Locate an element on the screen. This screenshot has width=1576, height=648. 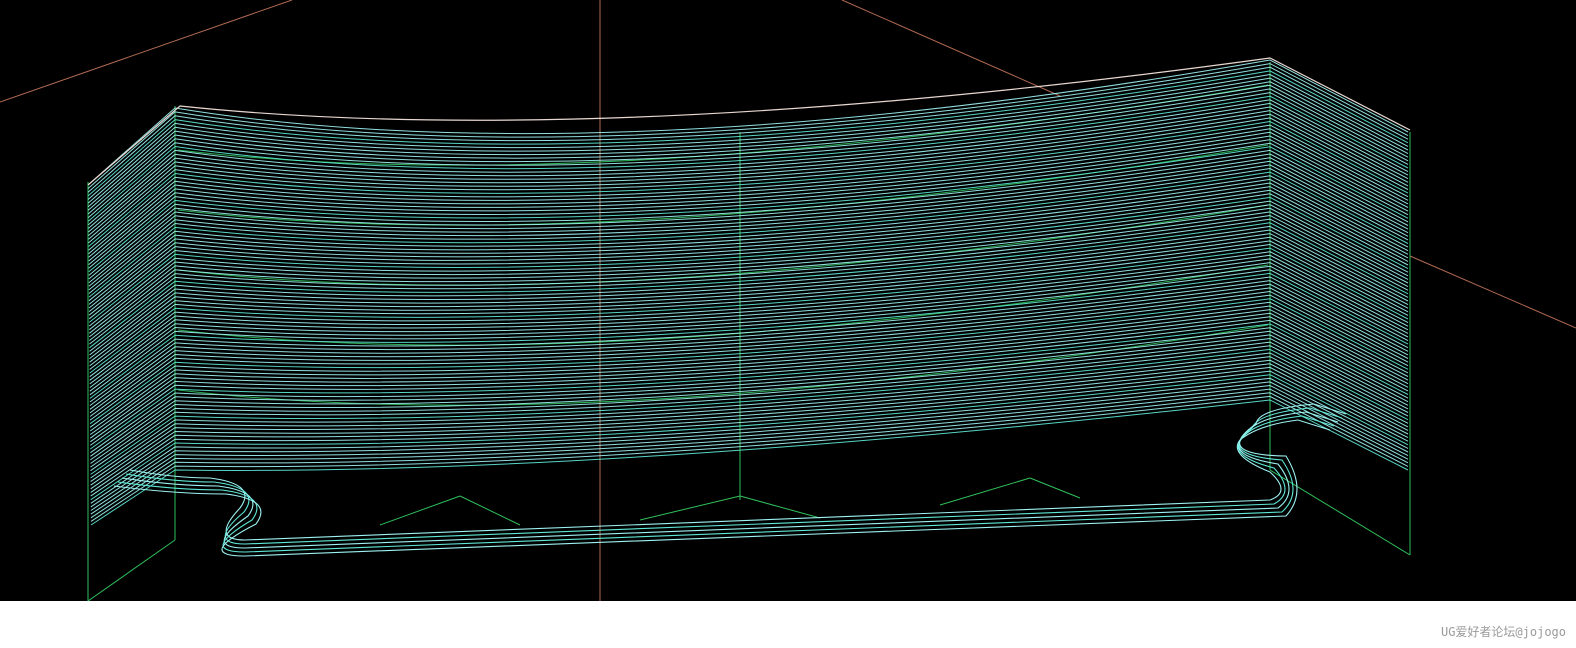
image-footer: UG爱好者论坛@jojogo is located at coordinates (788, 624).